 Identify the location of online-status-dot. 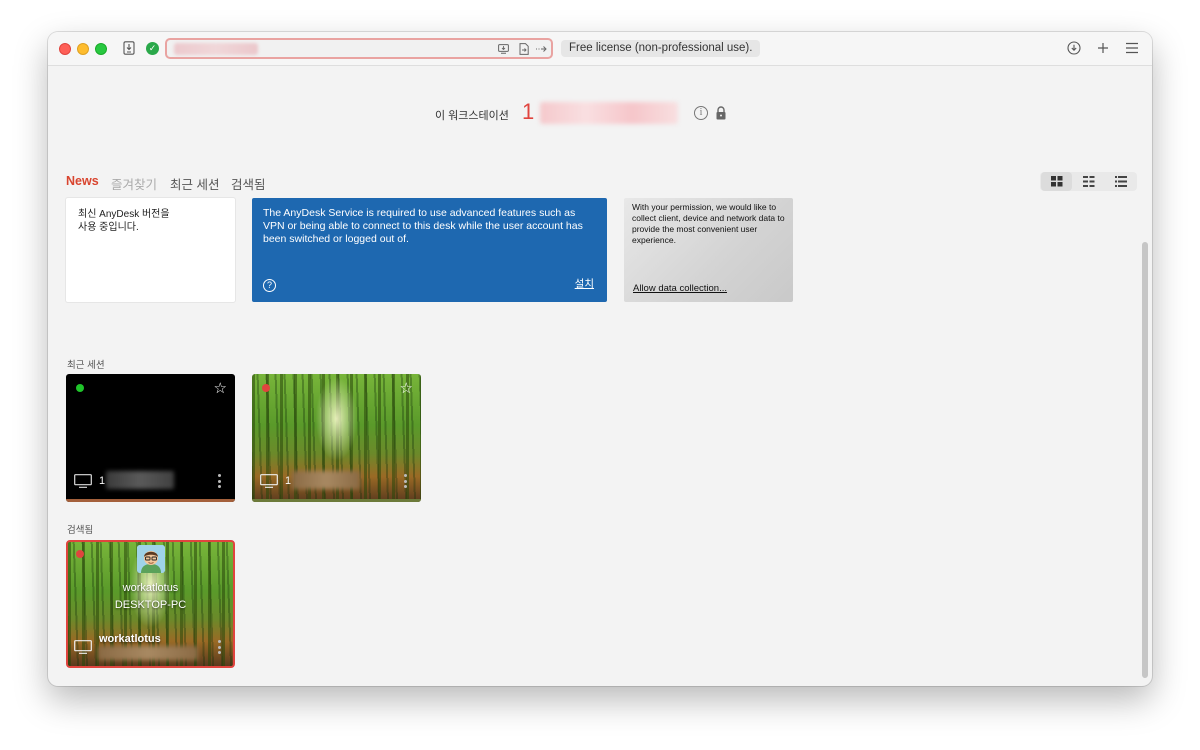
(80, 388).